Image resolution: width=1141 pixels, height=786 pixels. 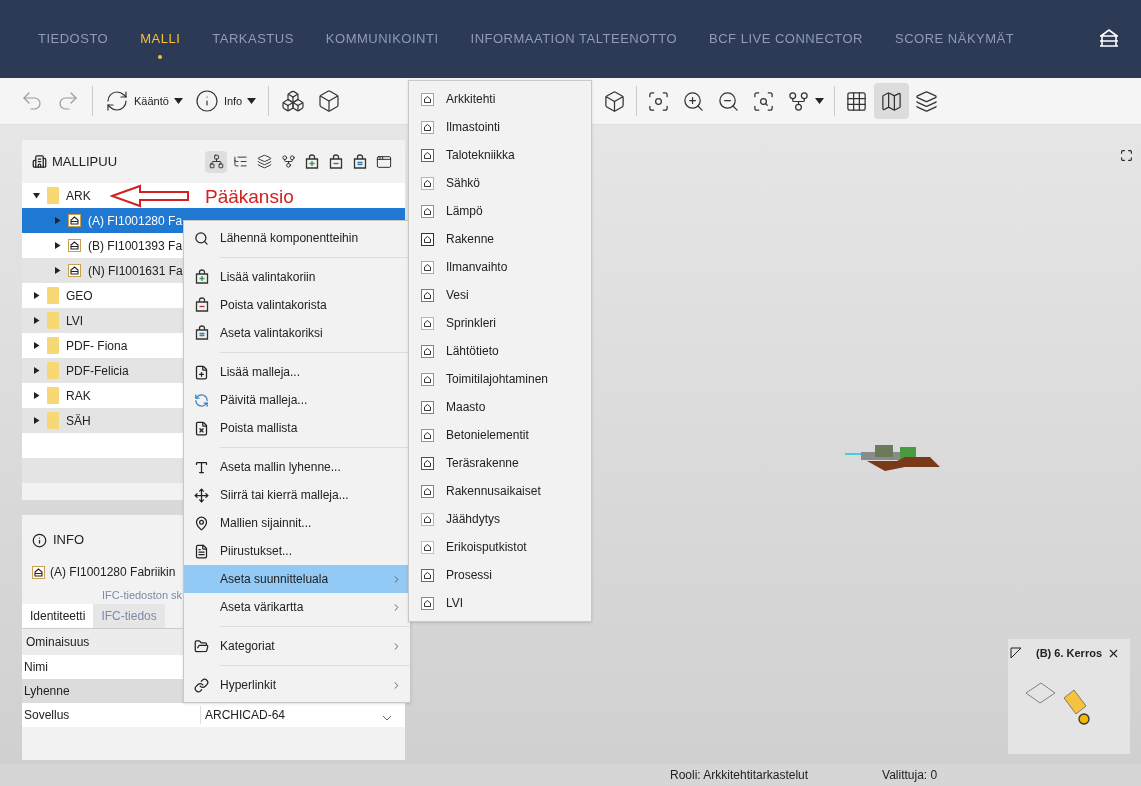 I want to click on submenu-item: Erikoisputkistot, so click(x=500, y=547).